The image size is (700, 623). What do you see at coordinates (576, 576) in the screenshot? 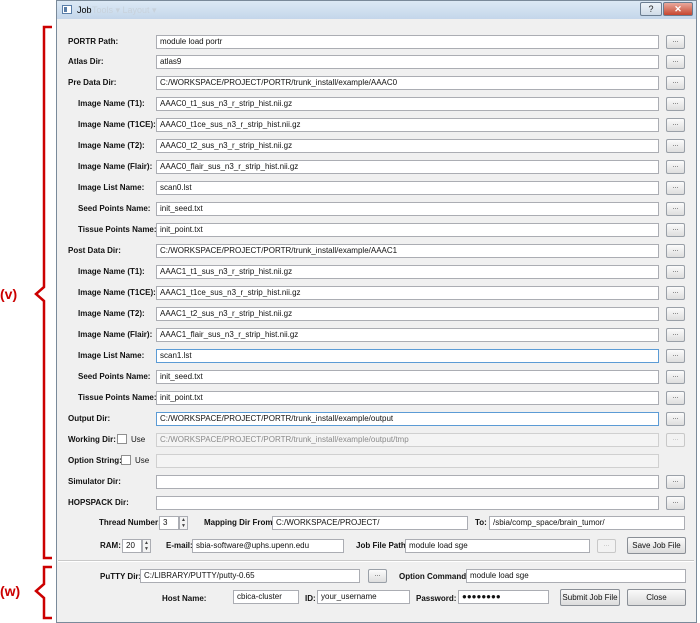
I see `option-command-input: module load sge` at bounding box center [576, 576].